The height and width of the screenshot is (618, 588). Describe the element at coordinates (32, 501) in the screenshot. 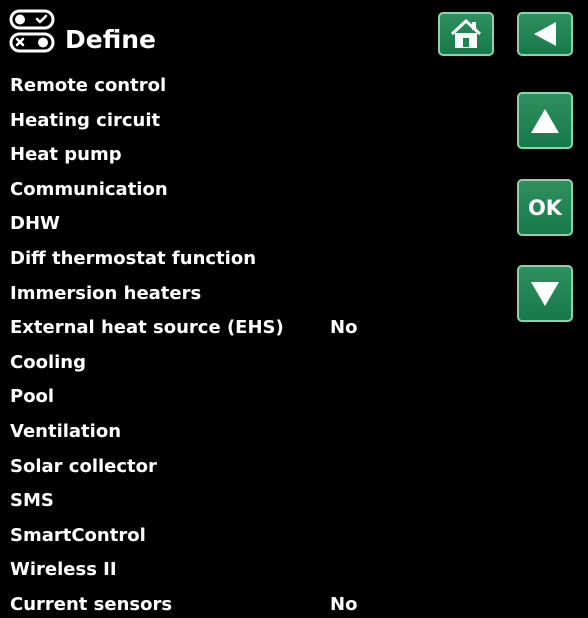

I see `menu-item-label: SMS` at that location.